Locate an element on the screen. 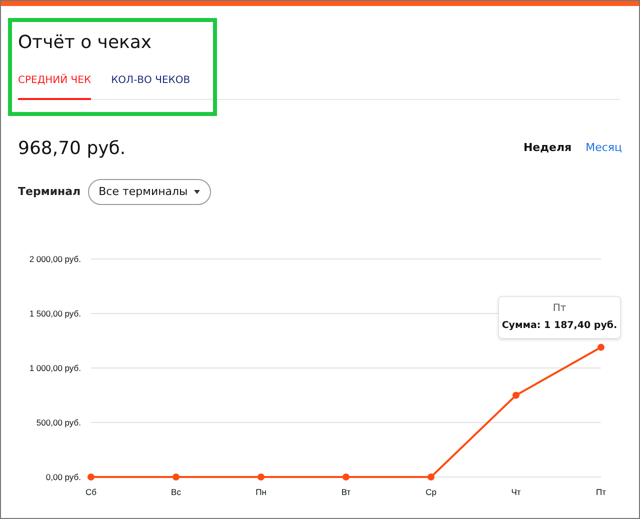 The width and height of the screenshot is (640, 519). y-axis-label: 1 500,00 руб. is located at coordinates (55, 313).